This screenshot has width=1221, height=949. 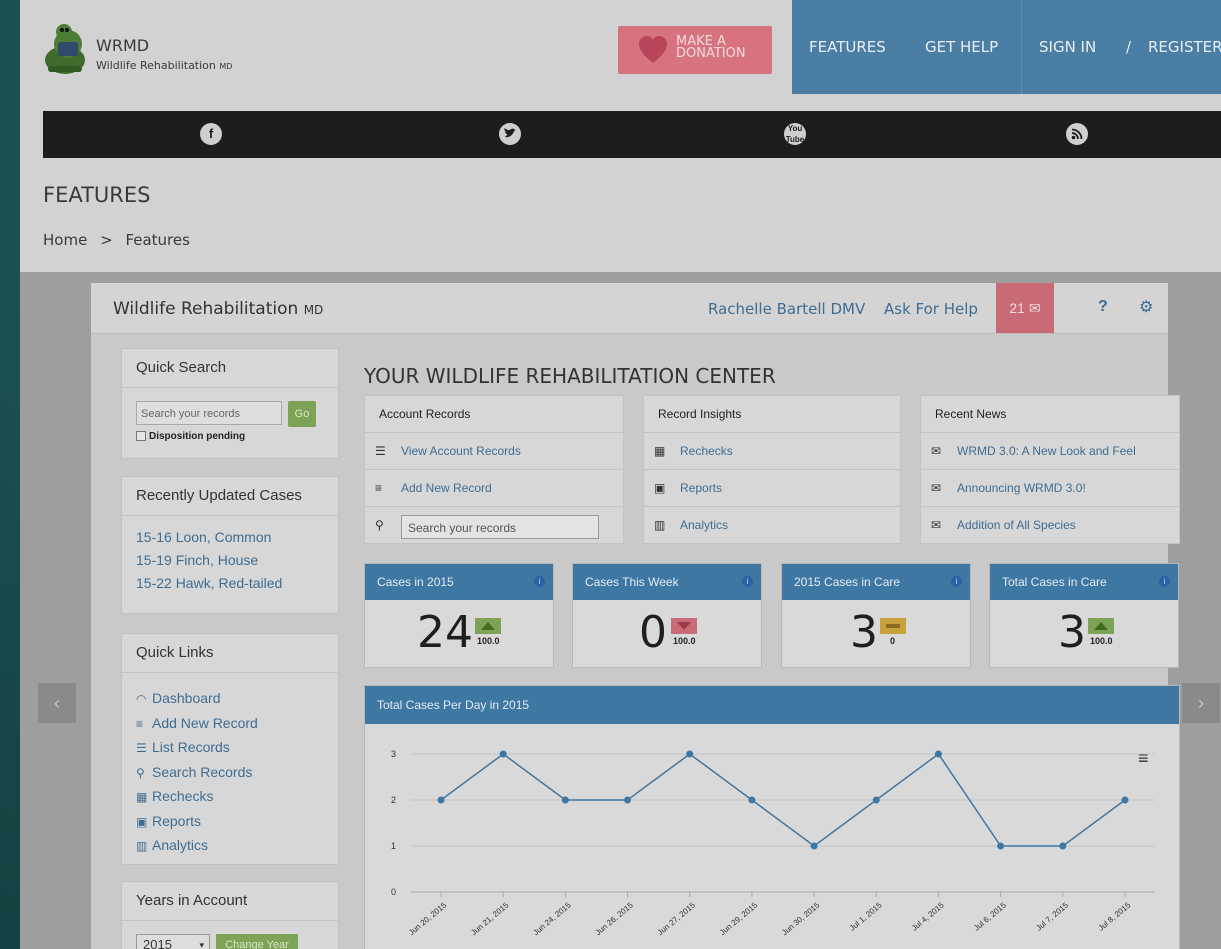 I want to click on facebook-icon: f, so click(x=211, y=134).